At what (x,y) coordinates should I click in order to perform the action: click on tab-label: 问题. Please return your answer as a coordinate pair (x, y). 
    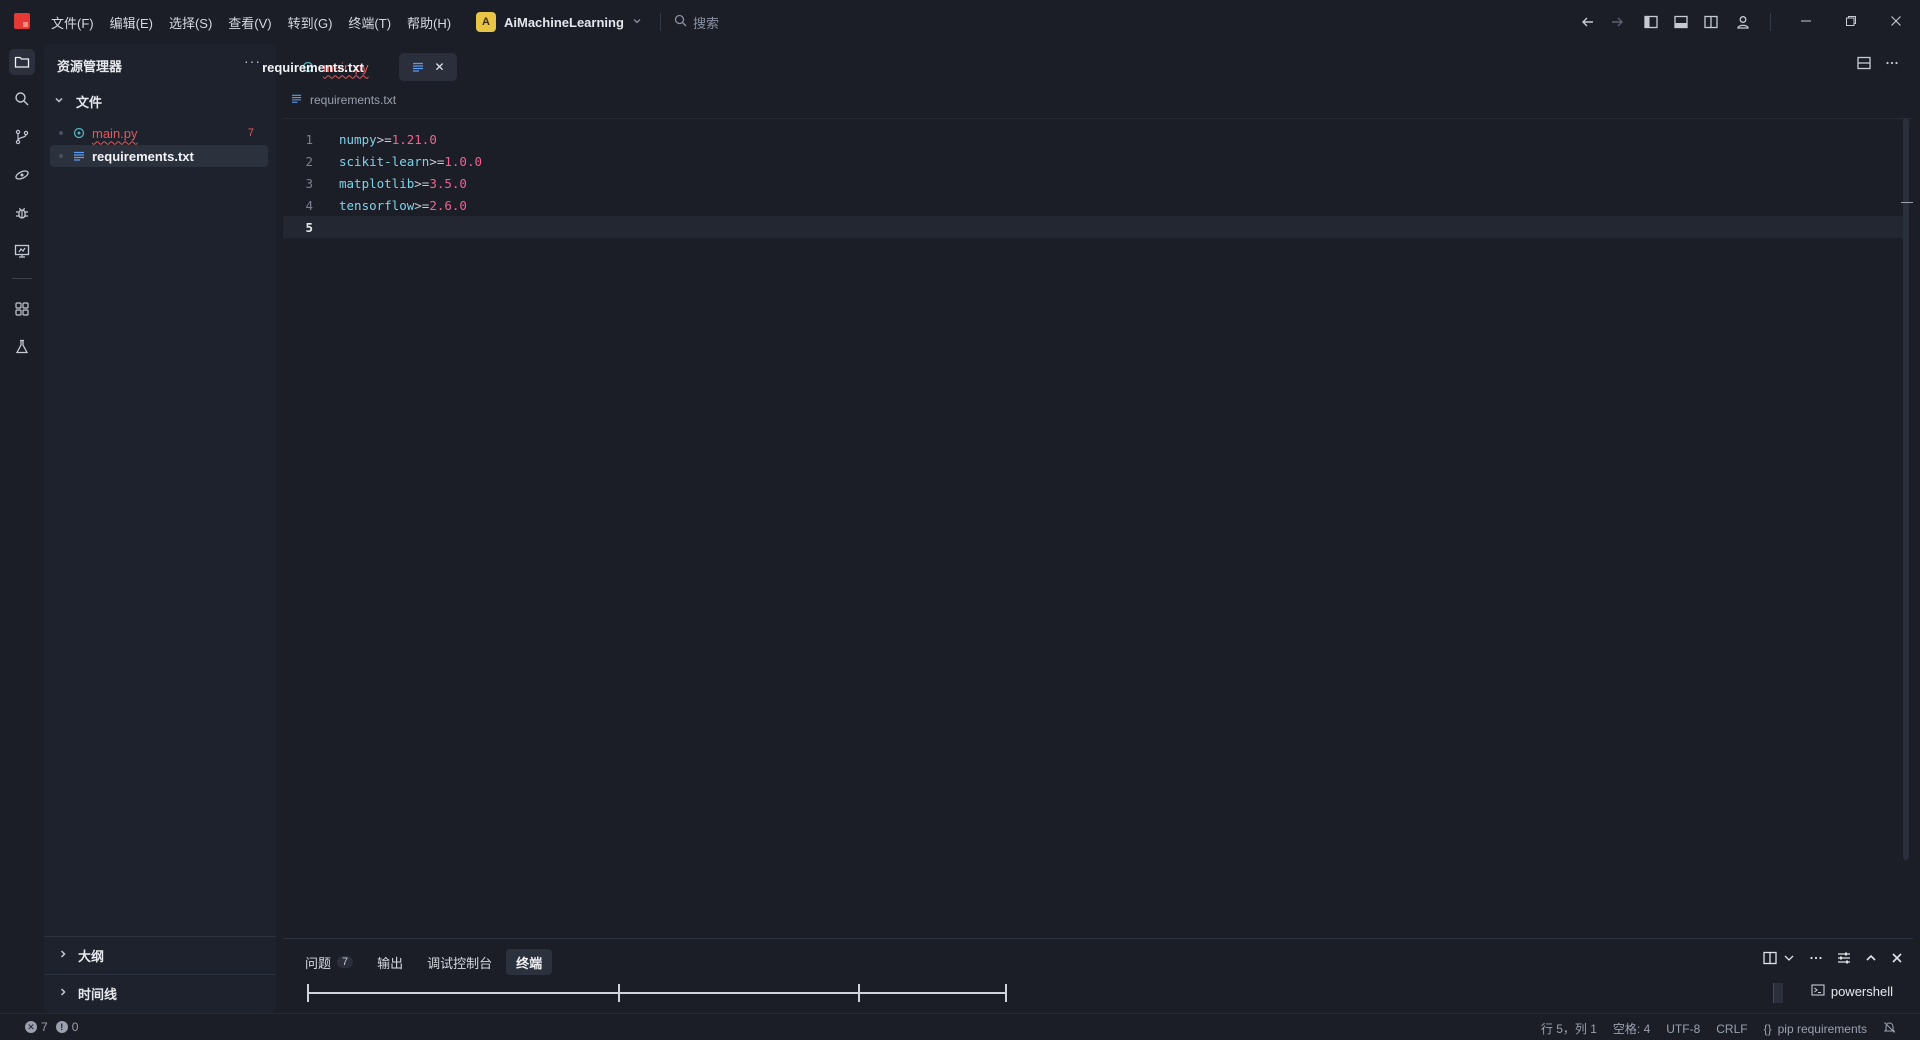
    Looking at the image, I should click on (318, 963).